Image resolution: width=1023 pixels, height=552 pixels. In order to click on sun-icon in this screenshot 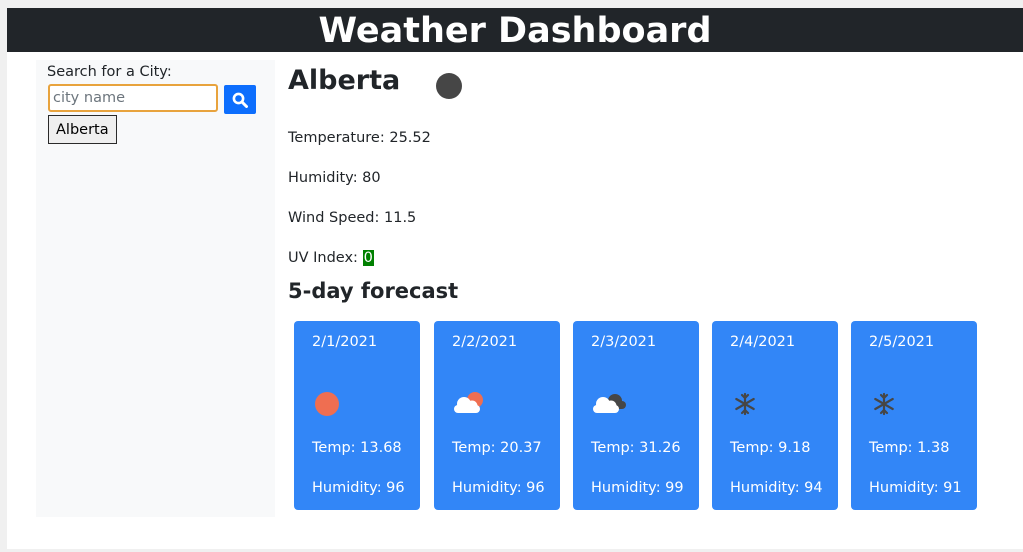, I will do `click(329, 404)`.